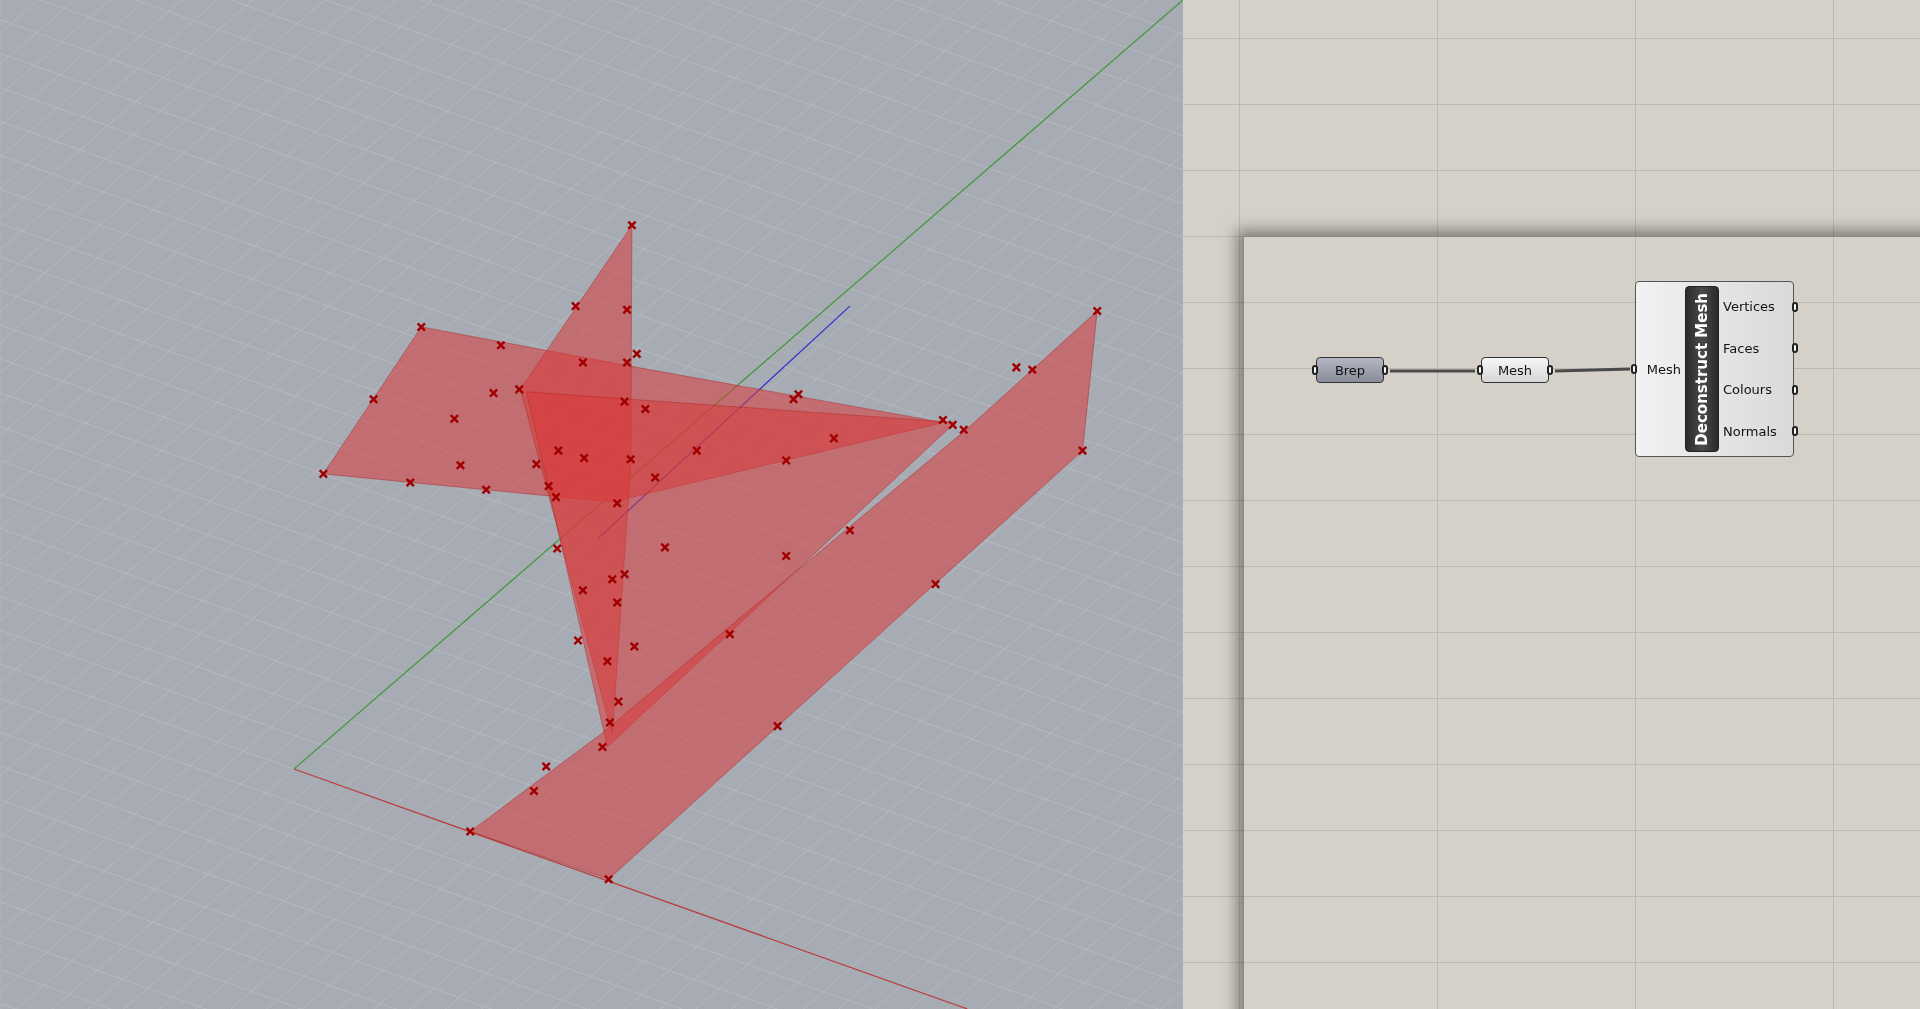 The height and width of the screenshot is (1009, 1920). I want to click on param-label: Brep, so click(1350, 370).